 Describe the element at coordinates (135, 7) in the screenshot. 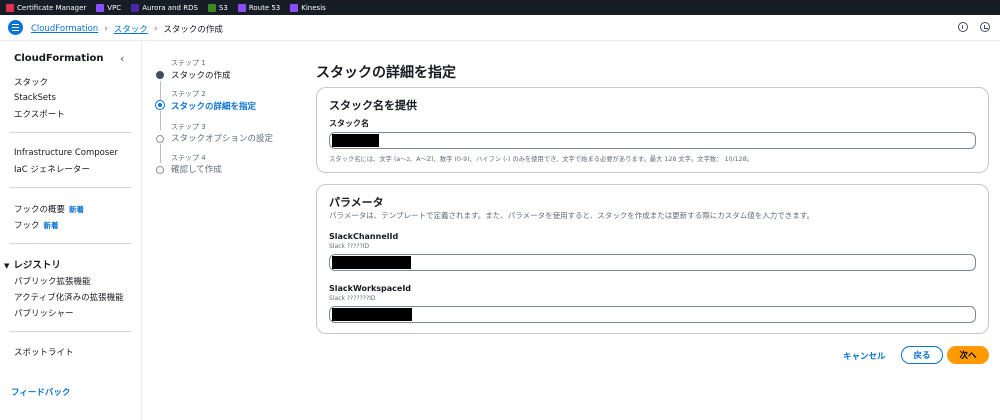

I see `rds-icon` at that location.